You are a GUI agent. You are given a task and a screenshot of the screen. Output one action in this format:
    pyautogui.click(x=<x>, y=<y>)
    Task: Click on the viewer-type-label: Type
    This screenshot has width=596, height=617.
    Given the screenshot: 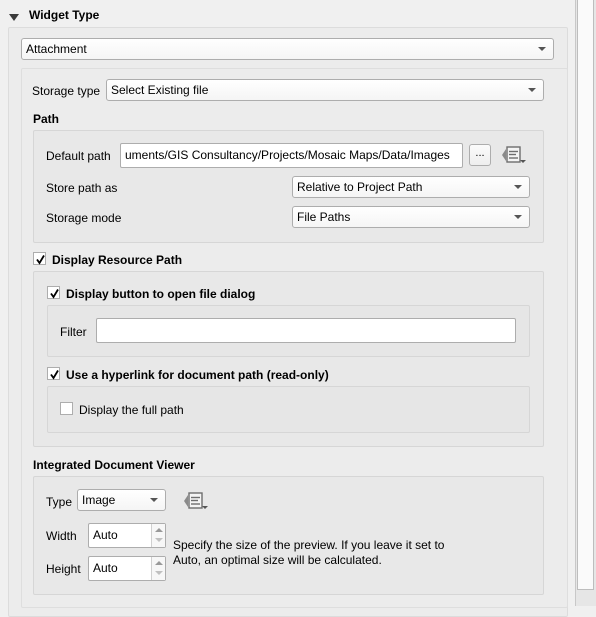 What is the action you would take?
    pyautogui.click(x=59, y=502)
    